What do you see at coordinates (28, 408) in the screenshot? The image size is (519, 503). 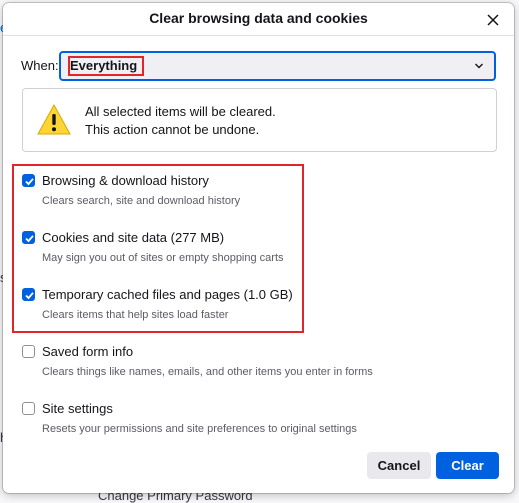 I see `site-settings-checkbox` at bounding box center [28, 408].